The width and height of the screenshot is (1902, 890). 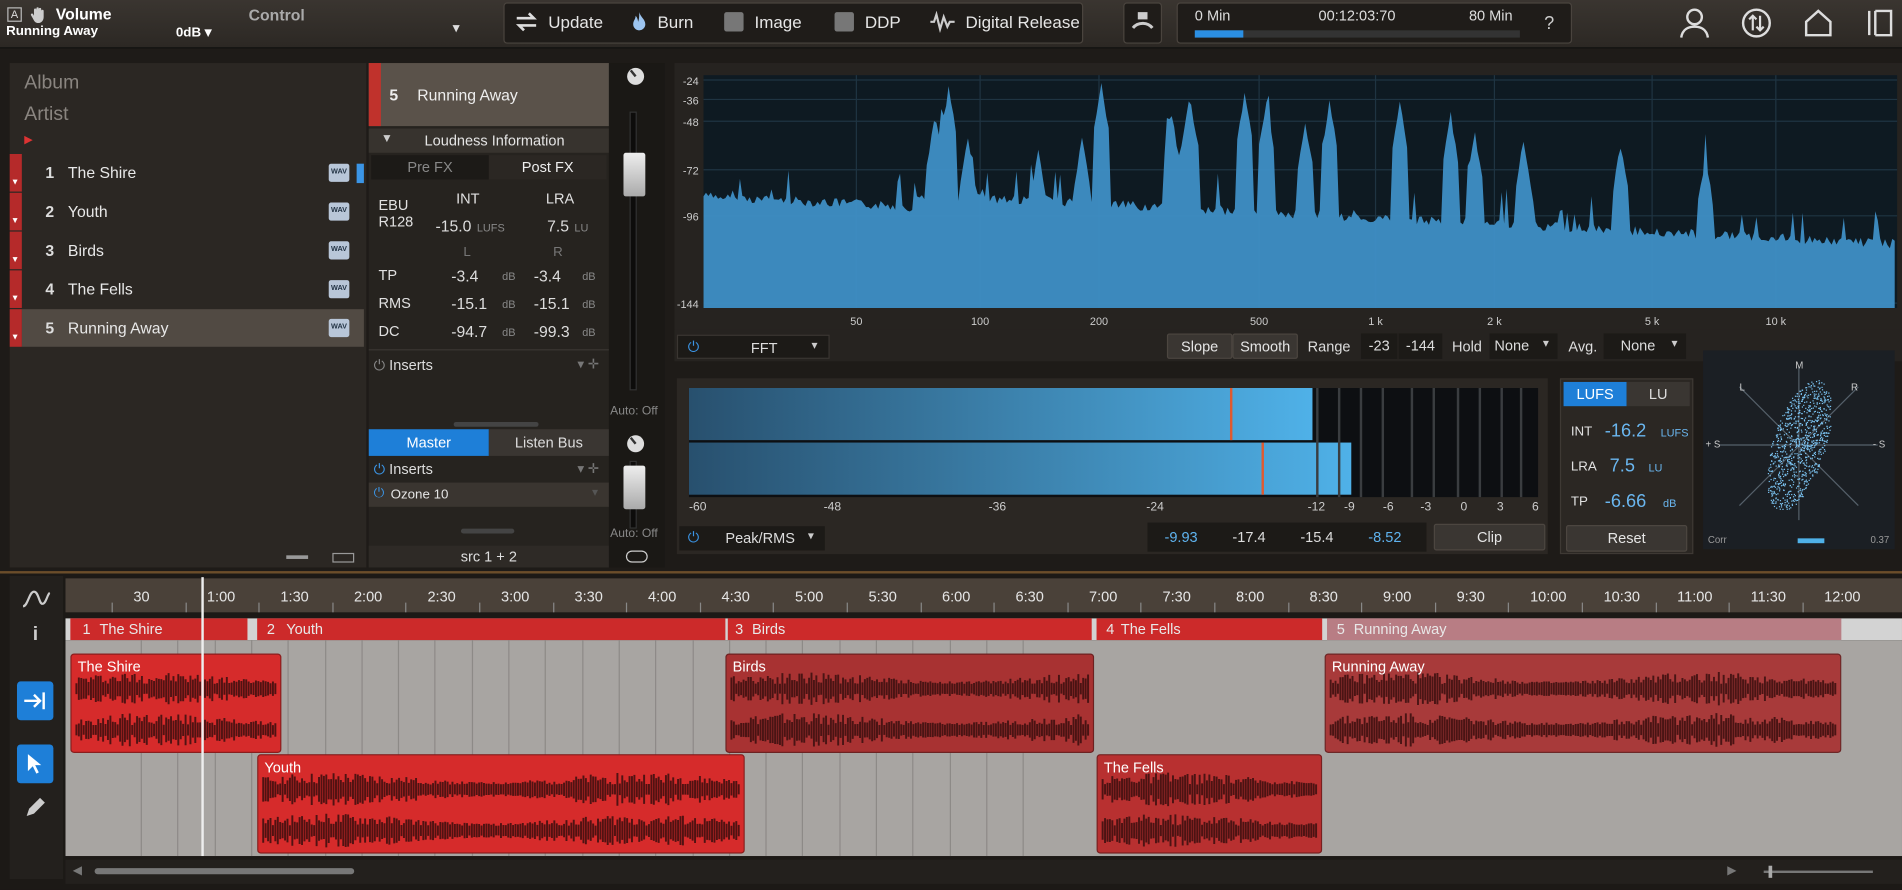 I want to click on track-arrow-icon: ▼, so click(x=15, y=337).